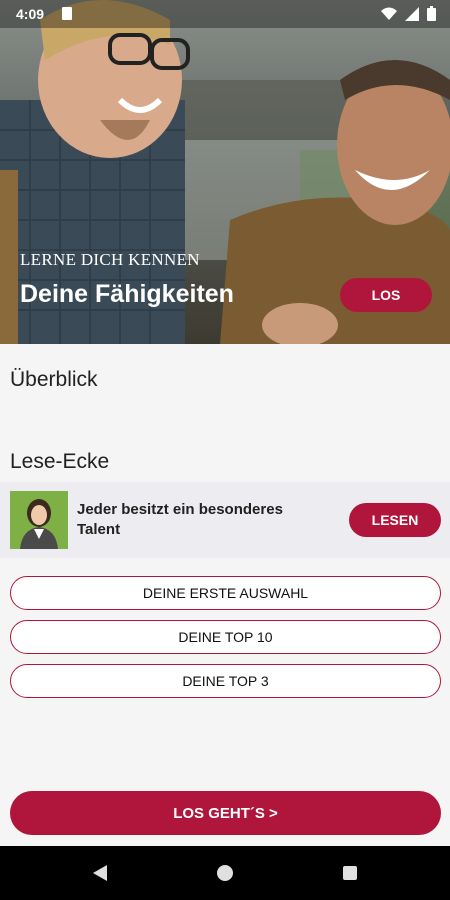 The image size is (450, 900). What do you see at coordinates (389, 13) in the screenshot?
I see `wifi-icon` at bounding box center [389, 13].